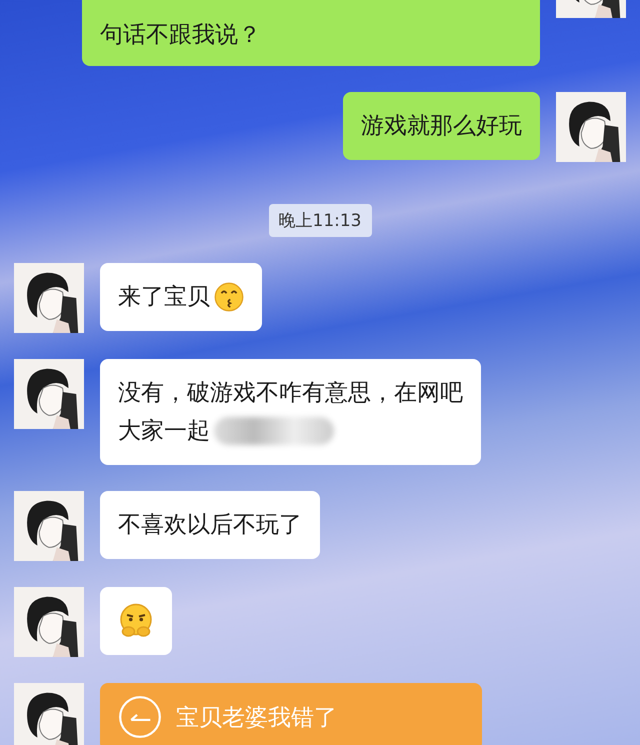 The height and width of the screenshot is (745, 640). What do you see at coordinates (229, 297) in the screenshot?
I see `kissing-face-icon` at bounding box center [229, 297].